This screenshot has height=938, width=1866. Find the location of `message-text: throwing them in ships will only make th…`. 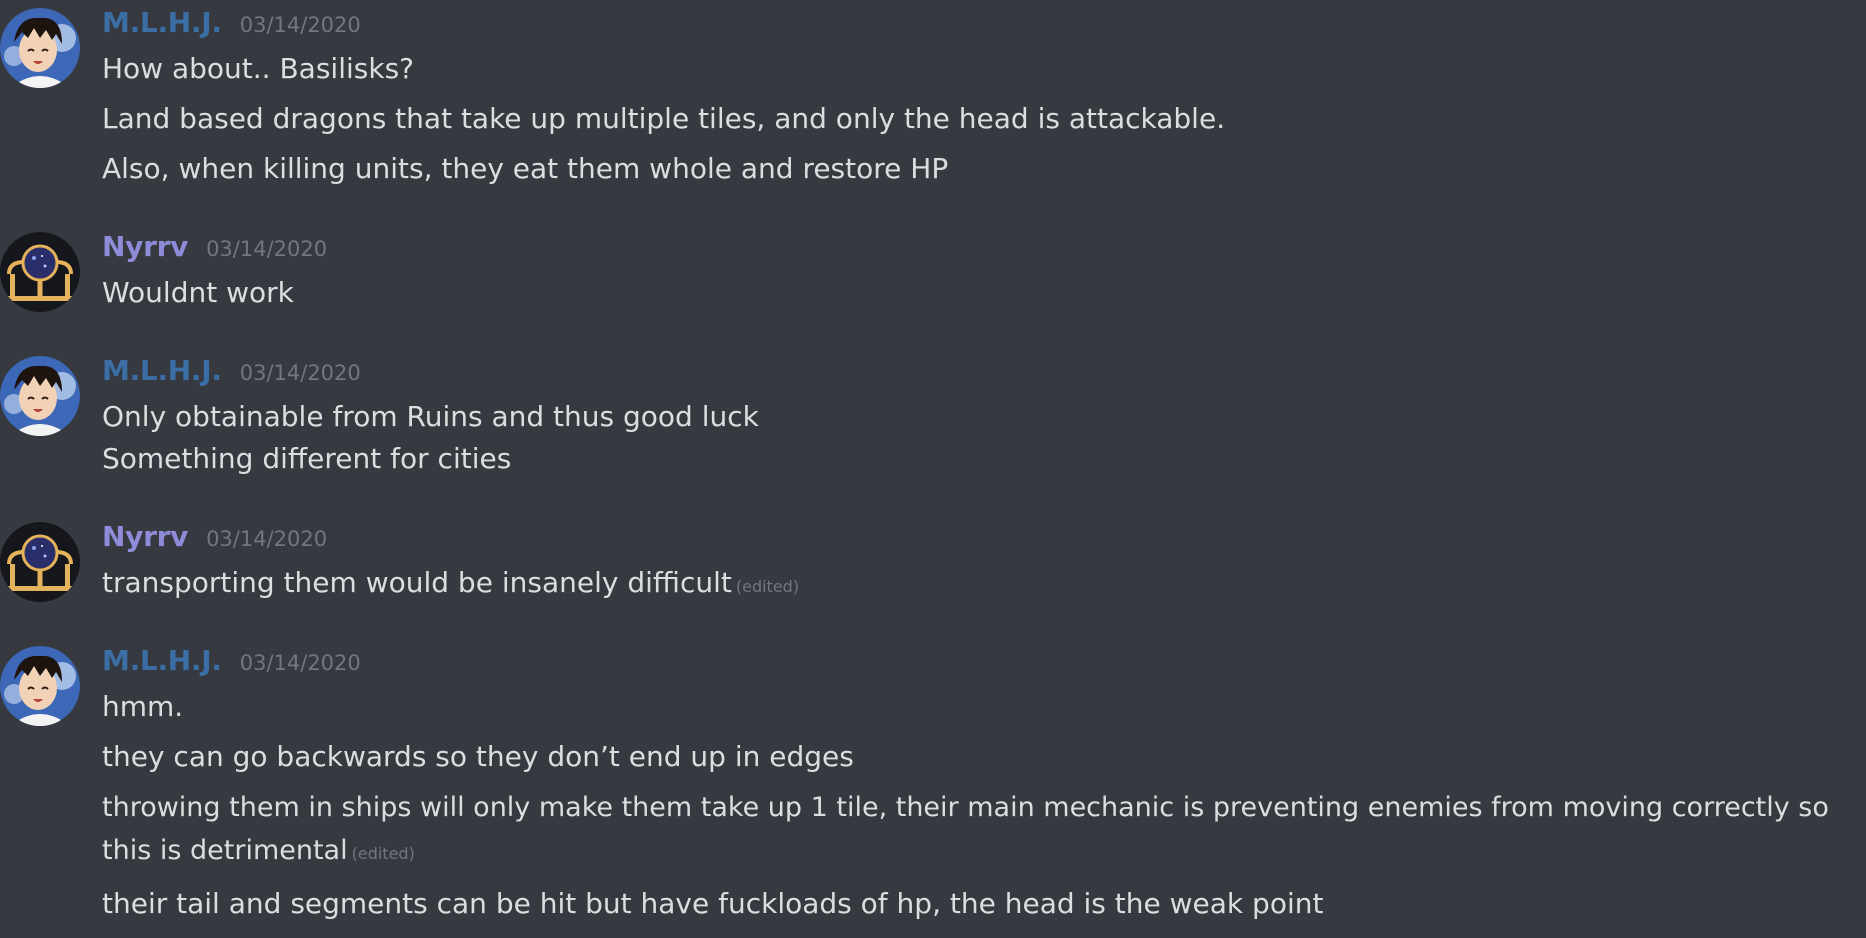

message-text: throwing them in ships will only make th… is located at coordinates (982, 830).